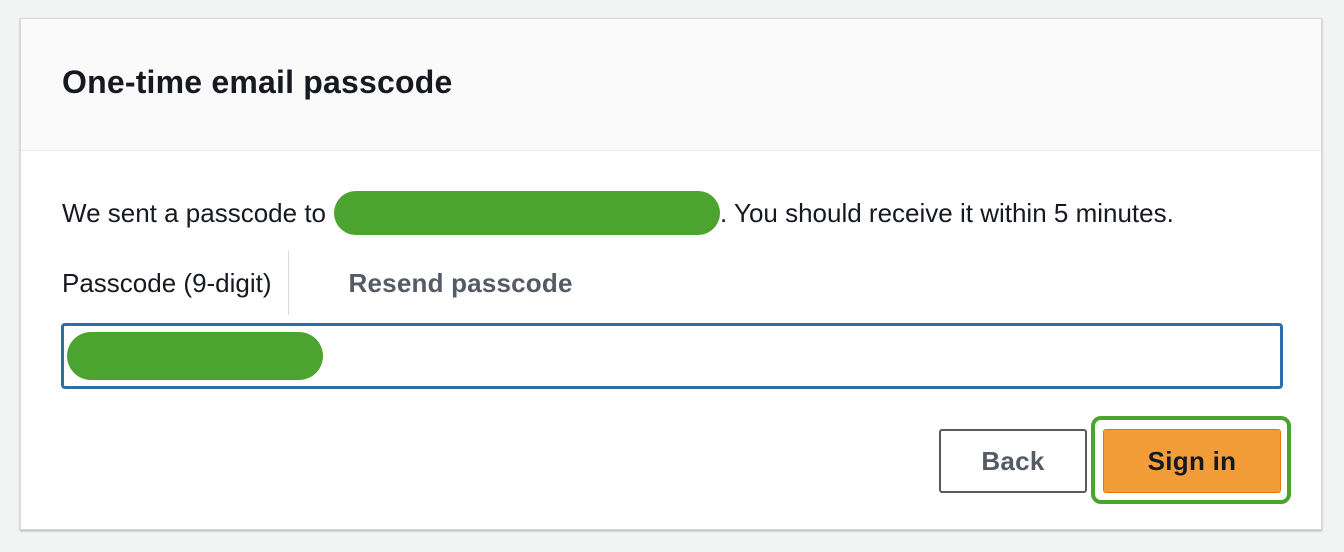 The width and height of the screenshot is (1344, 552). I want to click on message-prefix: We sent a passcode to, so click(194, 213).